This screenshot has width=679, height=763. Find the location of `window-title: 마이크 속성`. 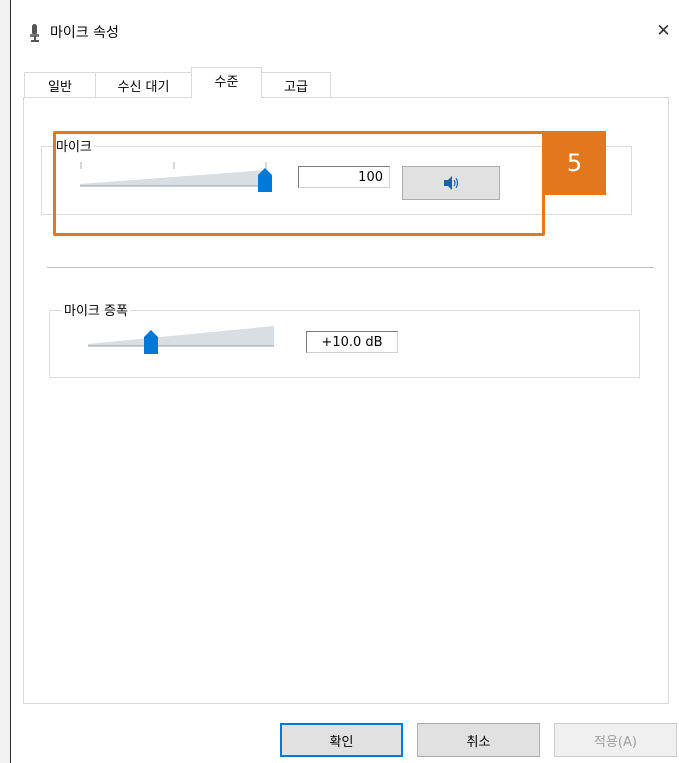

window-title: 마이크 속성 is located at coordinates (84, 33).